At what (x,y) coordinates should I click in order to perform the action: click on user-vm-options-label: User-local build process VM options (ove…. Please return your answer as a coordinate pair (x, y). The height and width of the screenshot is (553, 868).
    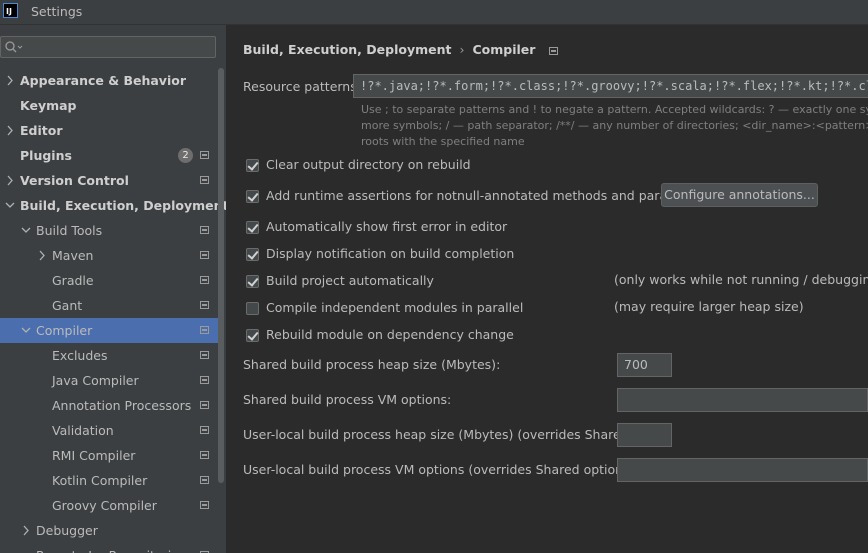
    Looking at the image, I should click on (441, 469).